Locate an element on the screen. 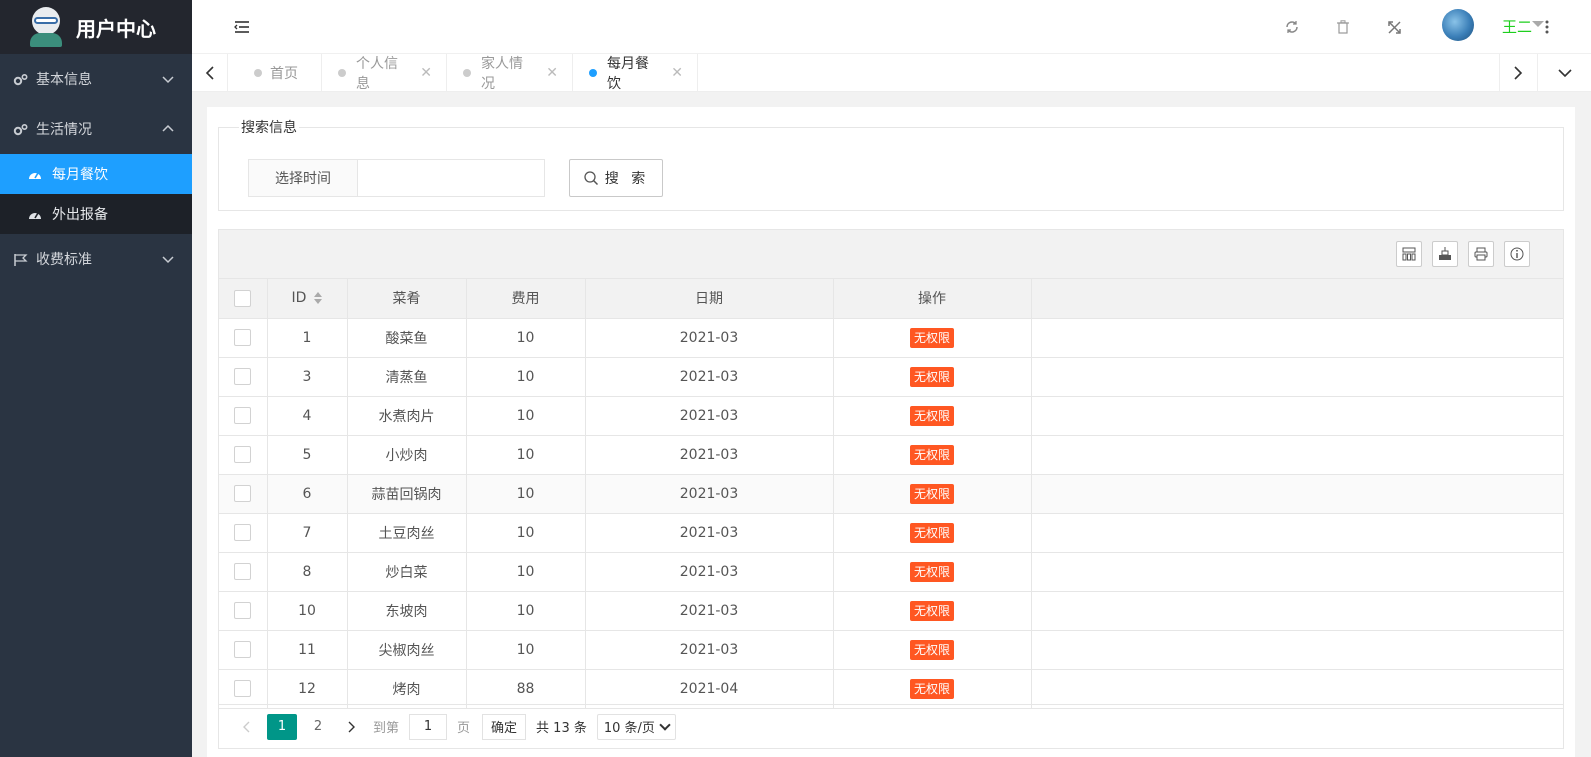 Image resolution: width=1591 pixels, height=757 pixels. cell-id: 10 is located at coordinates (307, 611).